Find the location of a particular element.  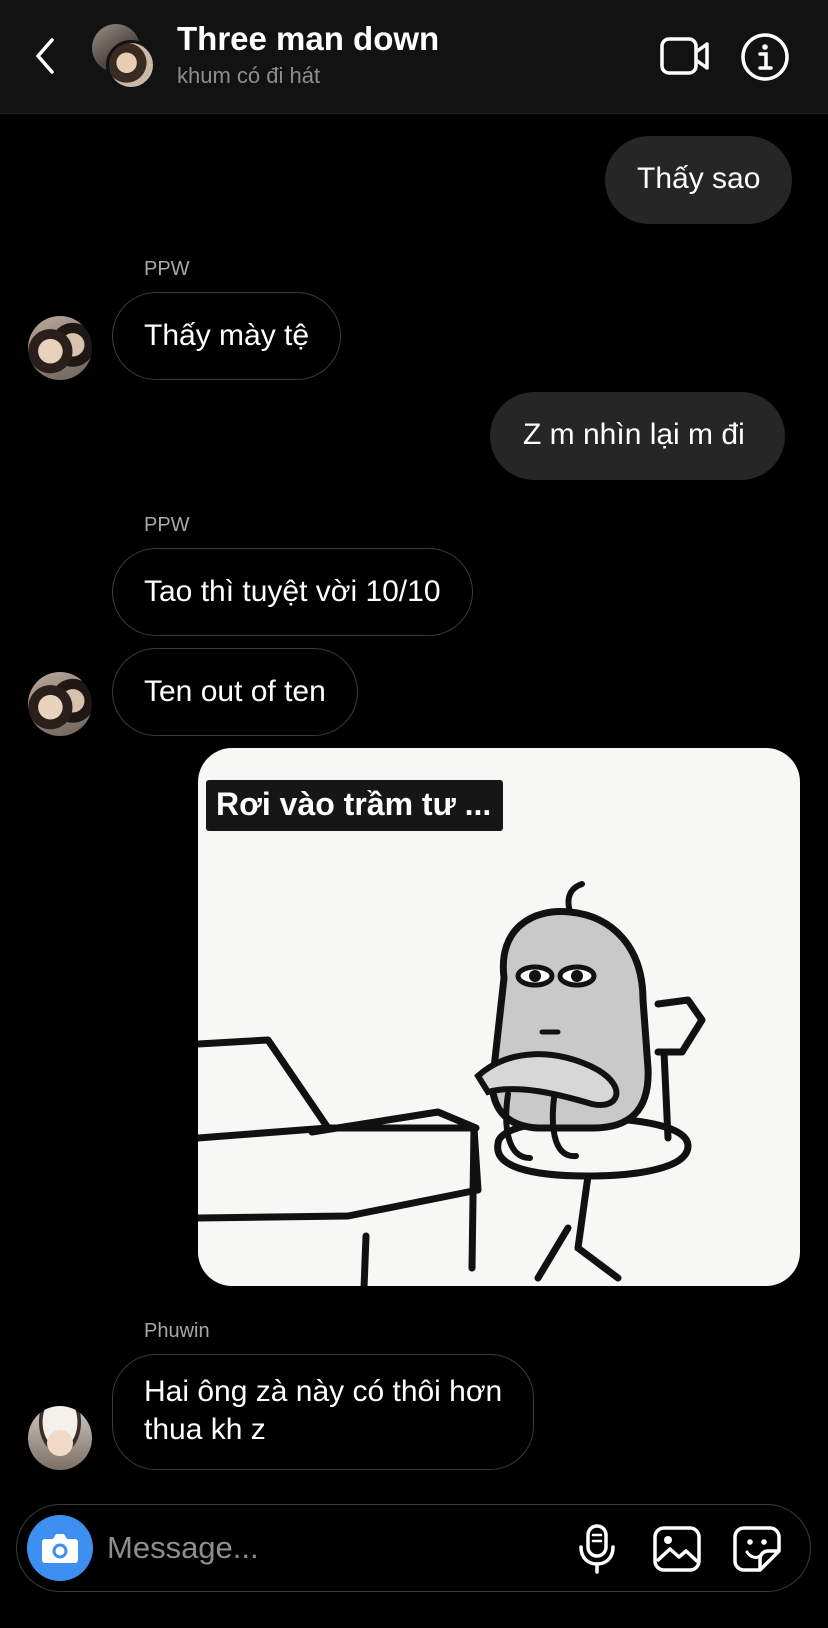

message-text: Thấy sao is located at coordinates (699, 178).